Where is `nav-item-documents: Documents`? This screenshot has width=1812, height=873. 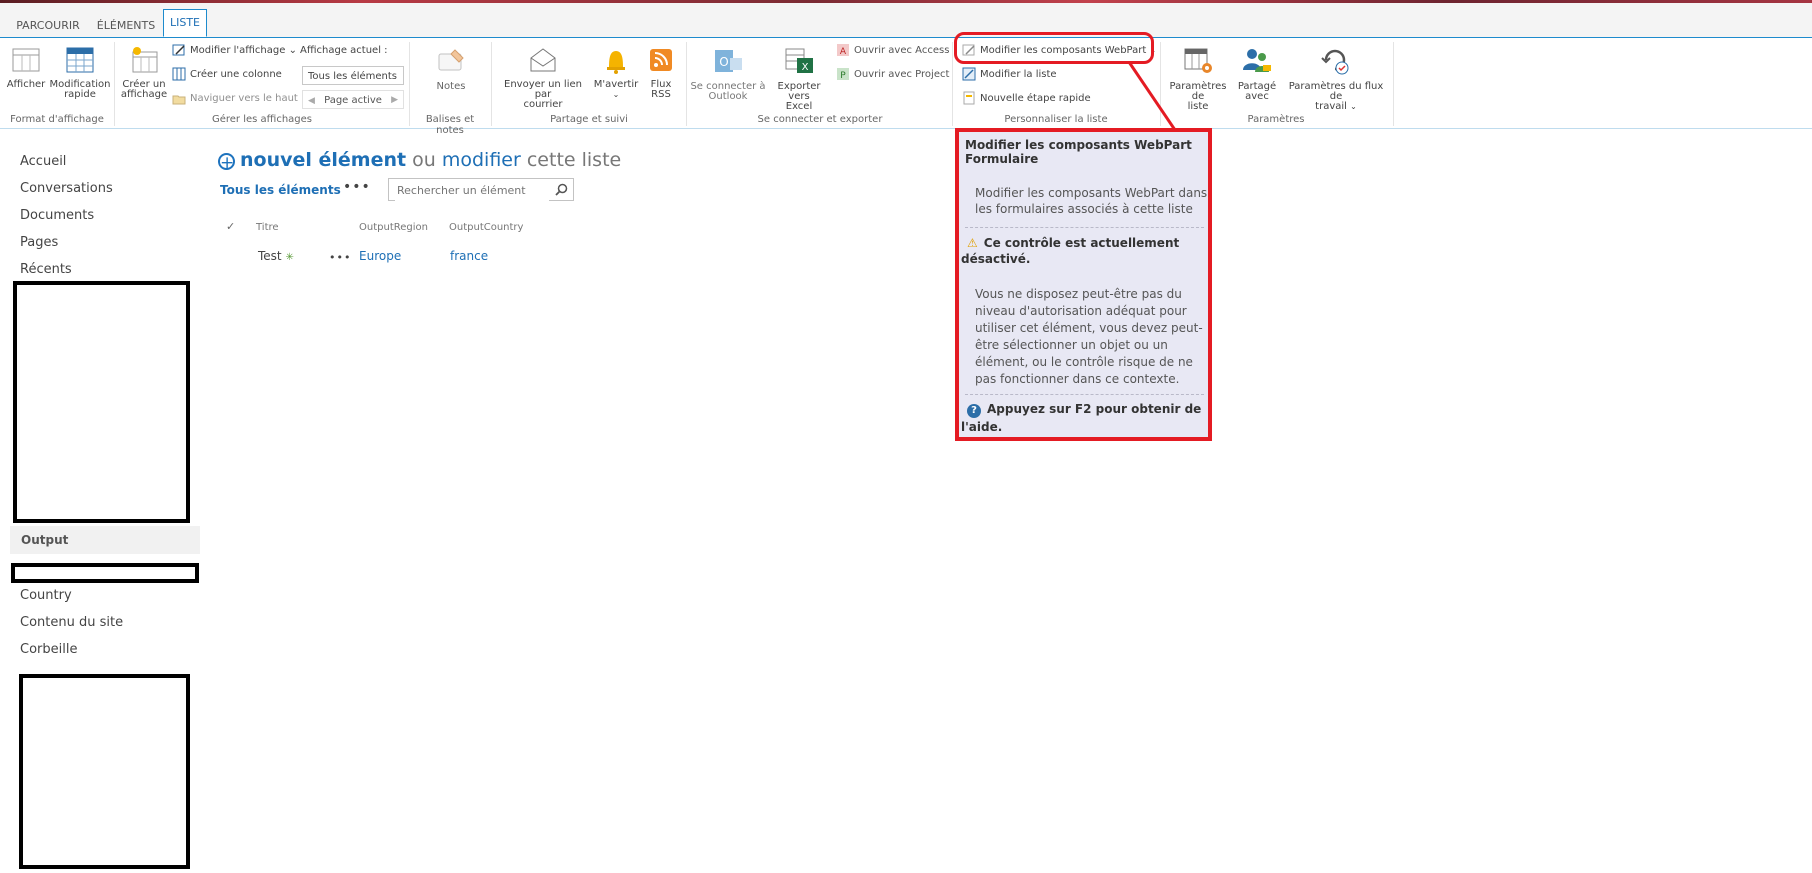 nav-item-documents: Documents is located at coordinates (57, 215).